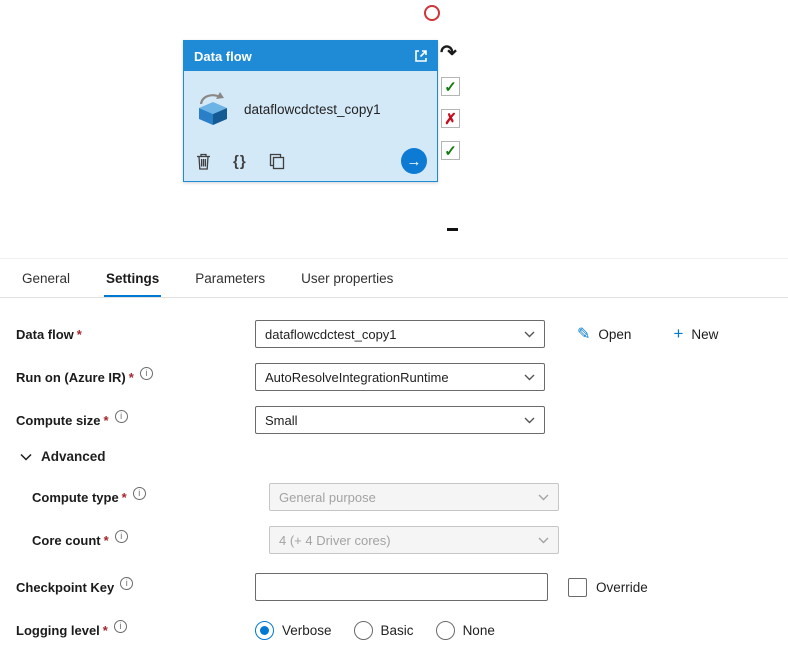 This screenshot has width=788, height=651. Describe the element at coordinates (203, 161) in the screenshot. I see `delete-icon` at that location.